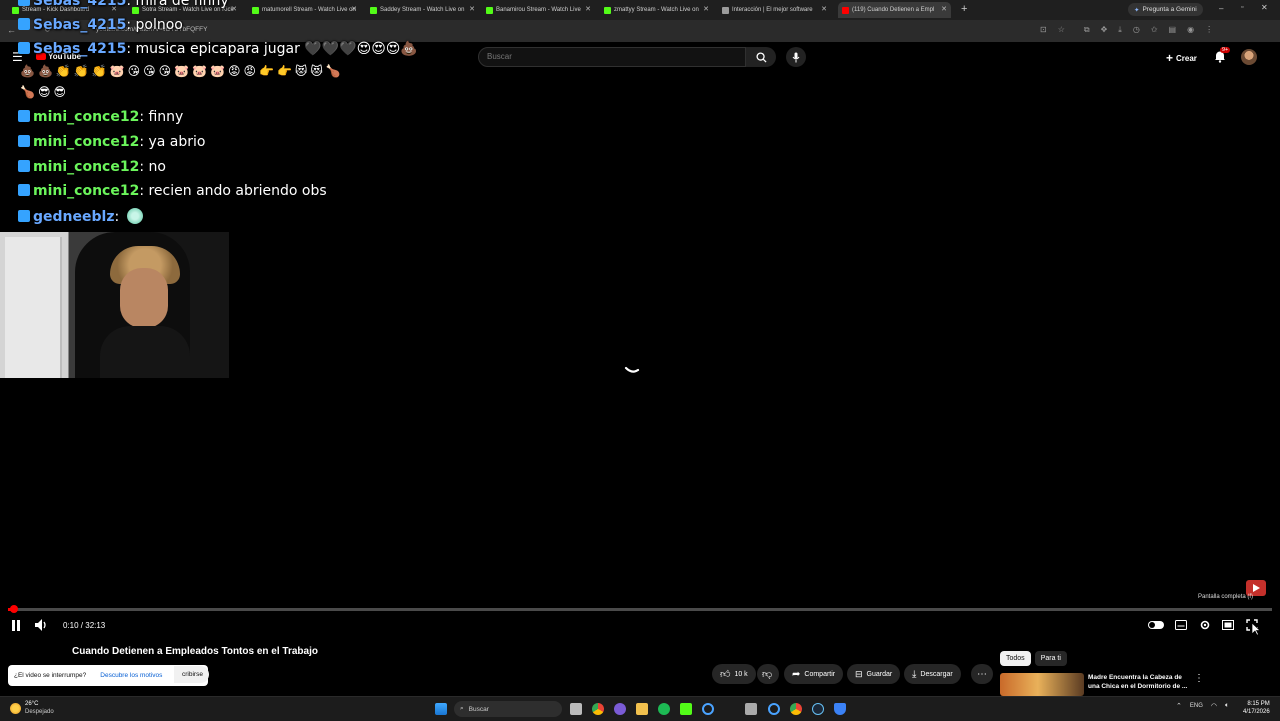 The height and width of the screenshot is (721, 1280). I want to click on download-label: Descargar, so click(936, 674).